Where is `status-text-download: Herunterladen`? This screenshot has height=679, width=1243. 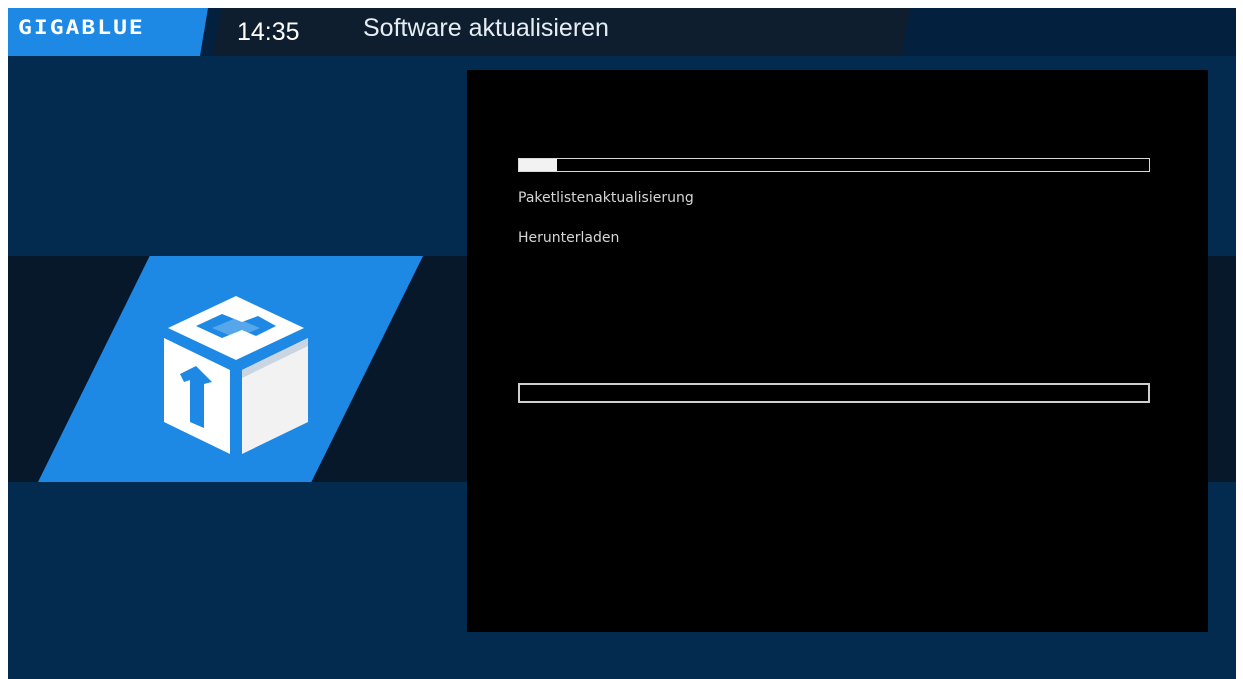
status-text-download: Herunterladen is located at coordinates (569, 238).